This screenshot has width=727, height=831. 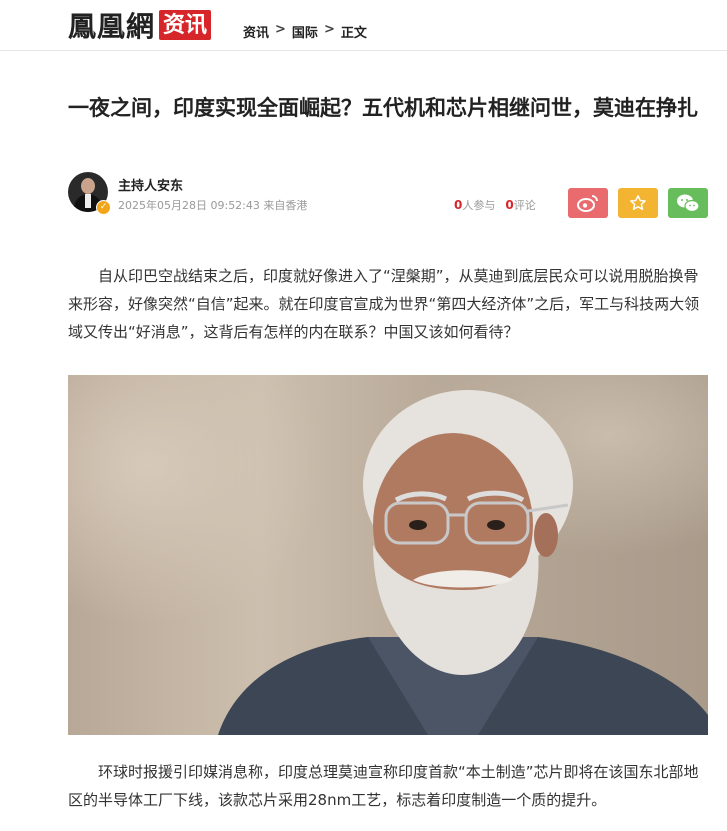 What do you see at coordinates (479, 205) in the screenshot?
I see `participants-label: 人参与` at bounding box center [479, 205].